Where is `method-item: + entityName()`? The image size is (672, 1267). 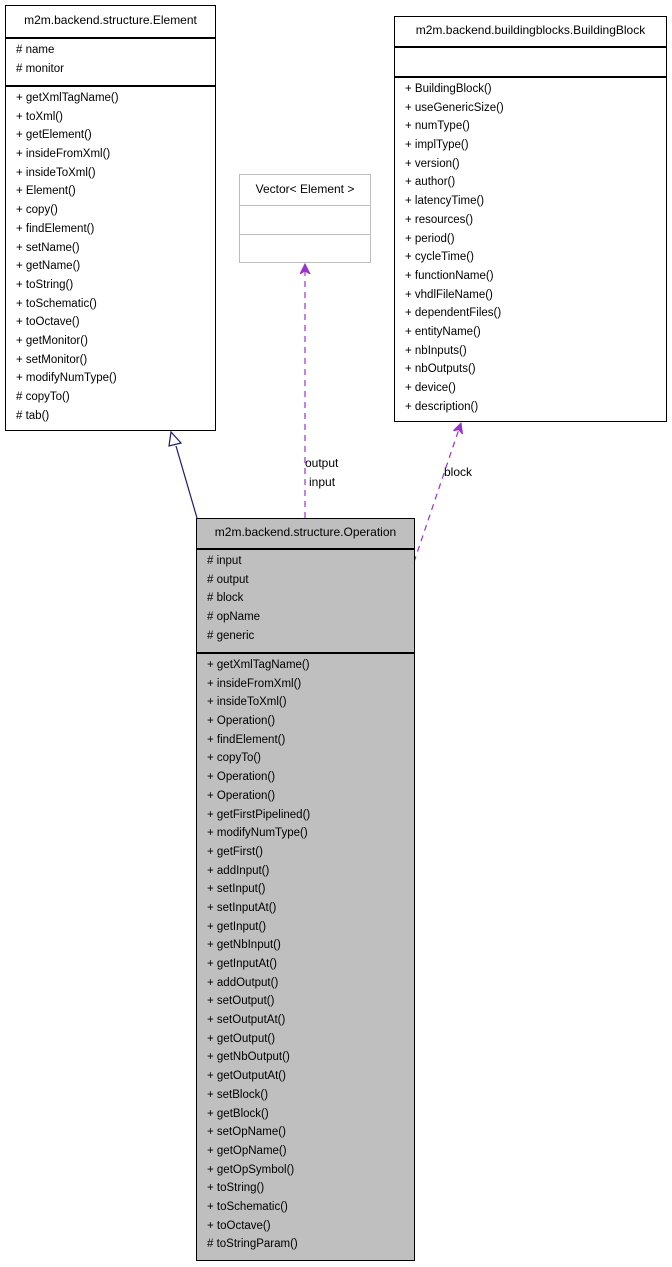 method-item: + entityName() is located at coordinates (535, 332).